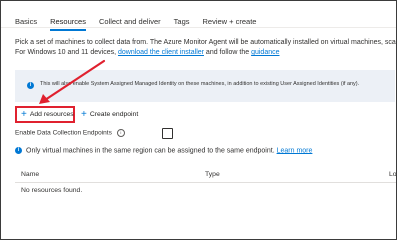 This screenshot has height=242, width=399. I want to click on dce-row: Enable Data Collection Endpoints i, so click(70, 133).